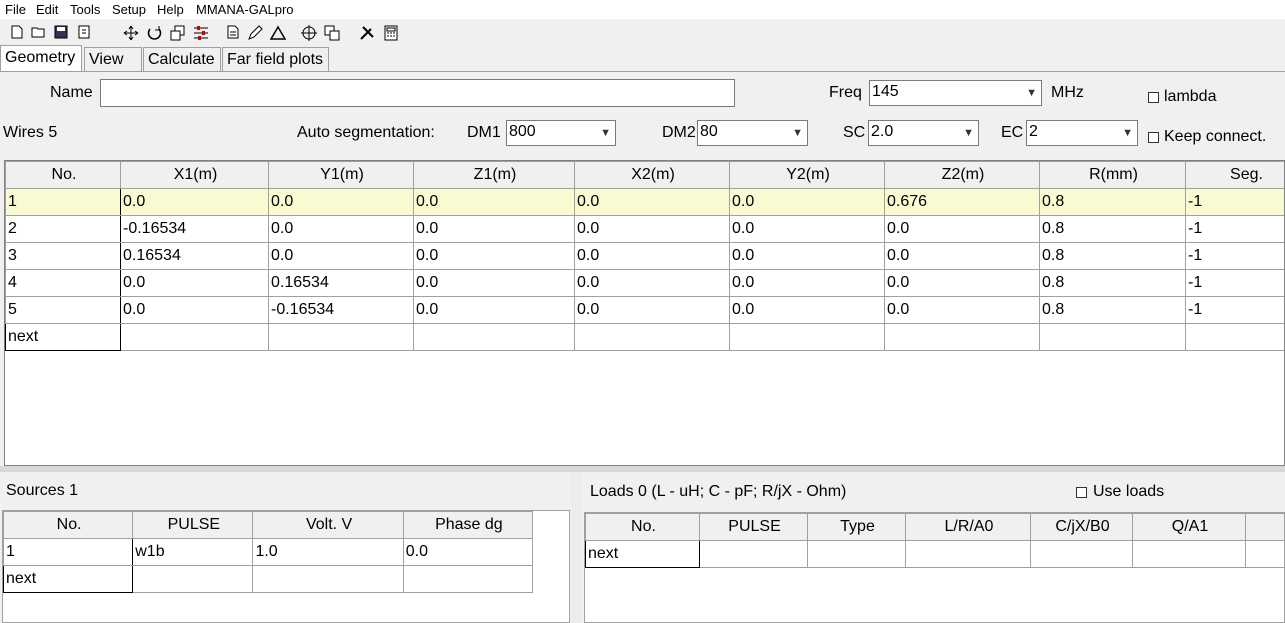  Describe the element at coordinates (63, 310) in the screenshot. I see `row-header-cell: 5` at that location.